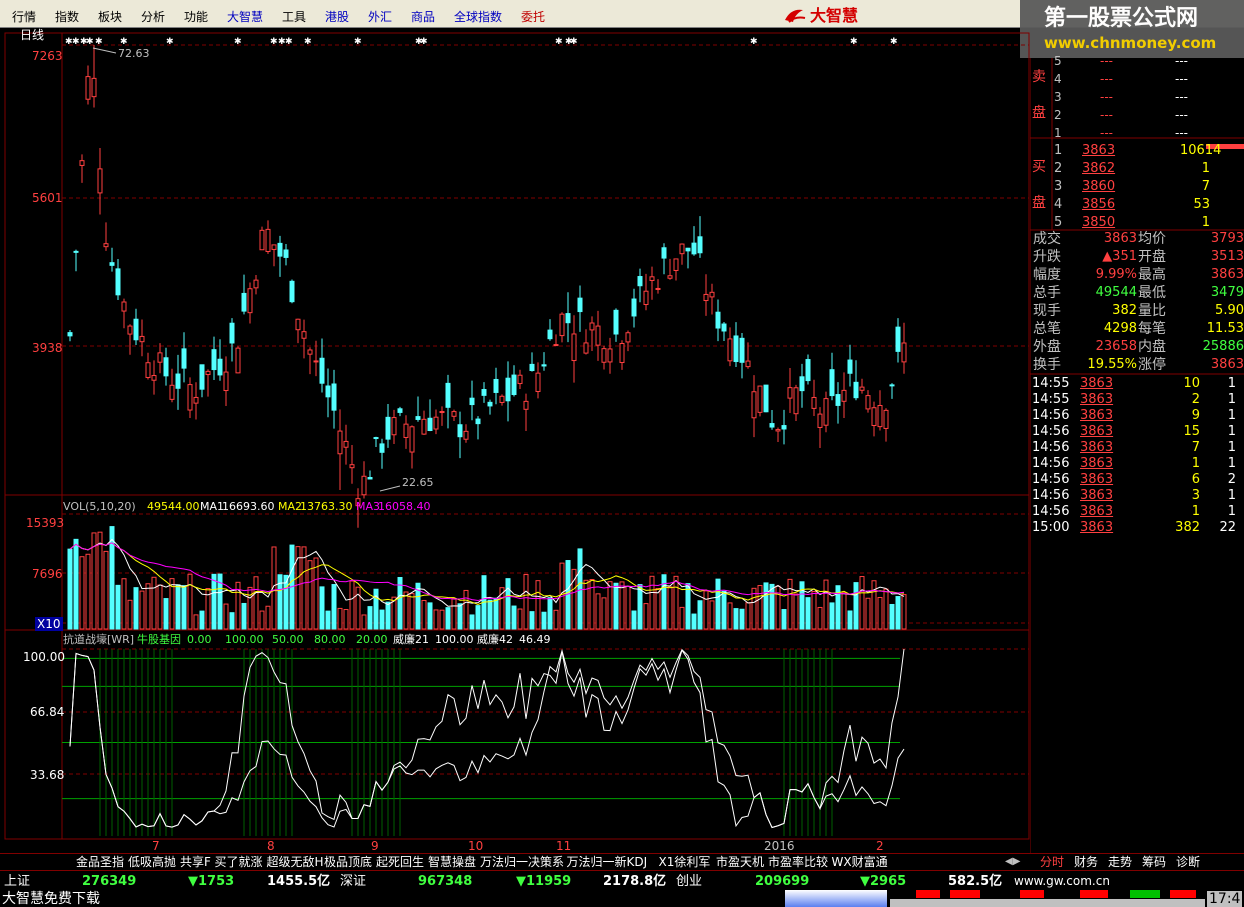 The height and width of the screenshot is (907, 1244). Describe the element at coordinates (299, 881) in the screenshot. I see `sh-amount: 1455.5亿` at that location.